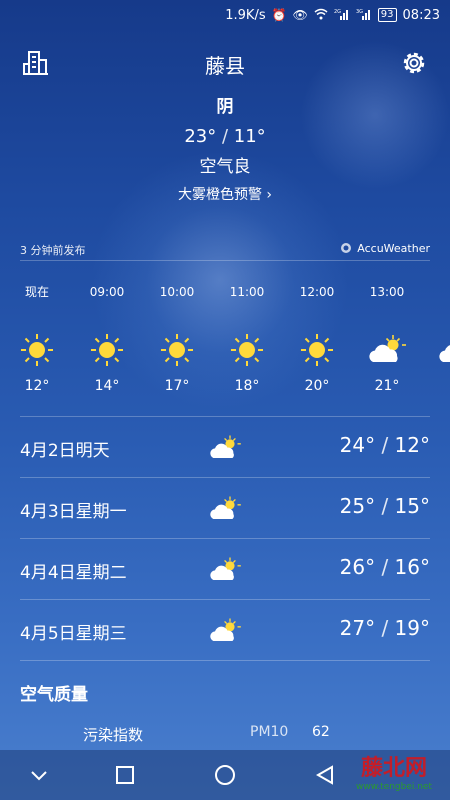  What do you see at coordinates (436, 337) in the screenshot?
I see `hour-item: 14 2` at bounding box center [436, 337].